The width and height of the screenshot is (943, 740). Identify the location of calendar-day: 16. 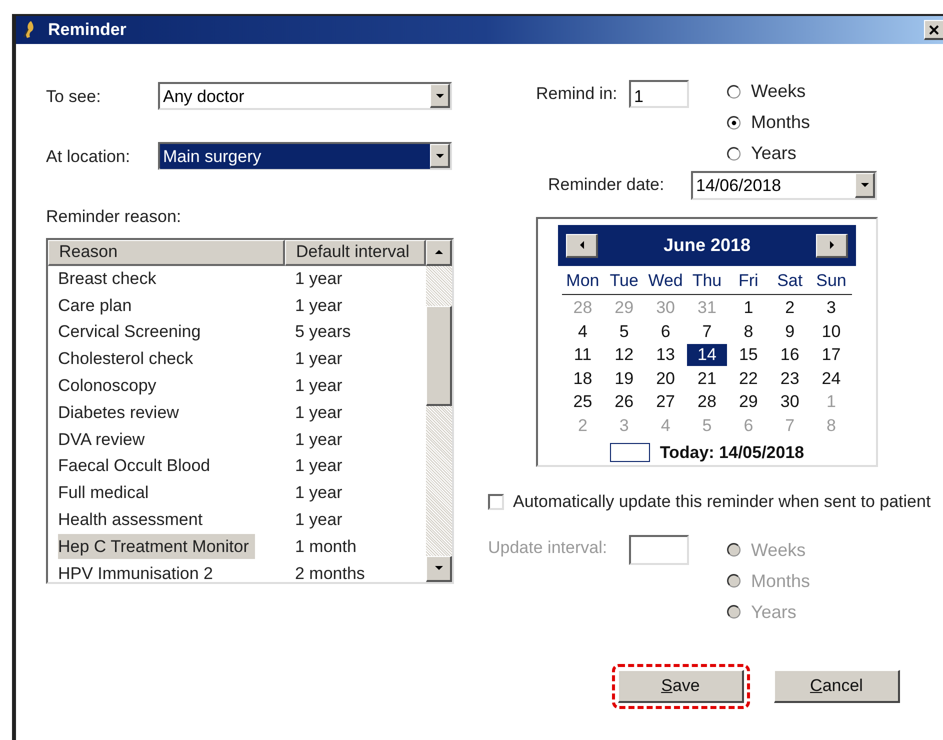
(790, 355).